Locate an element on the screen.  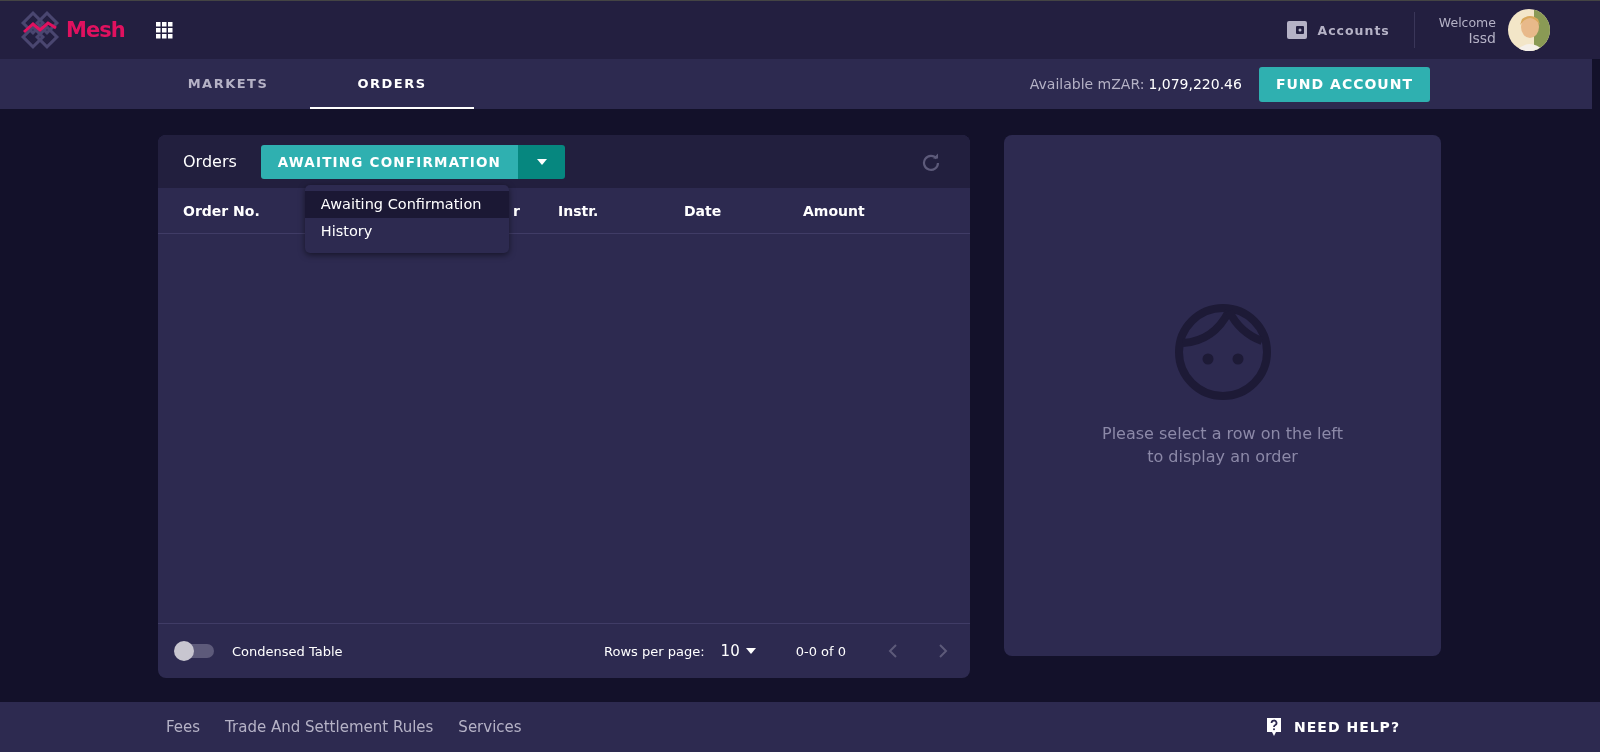
nav-tab: MARKETS is located at coordinates (228, 84).